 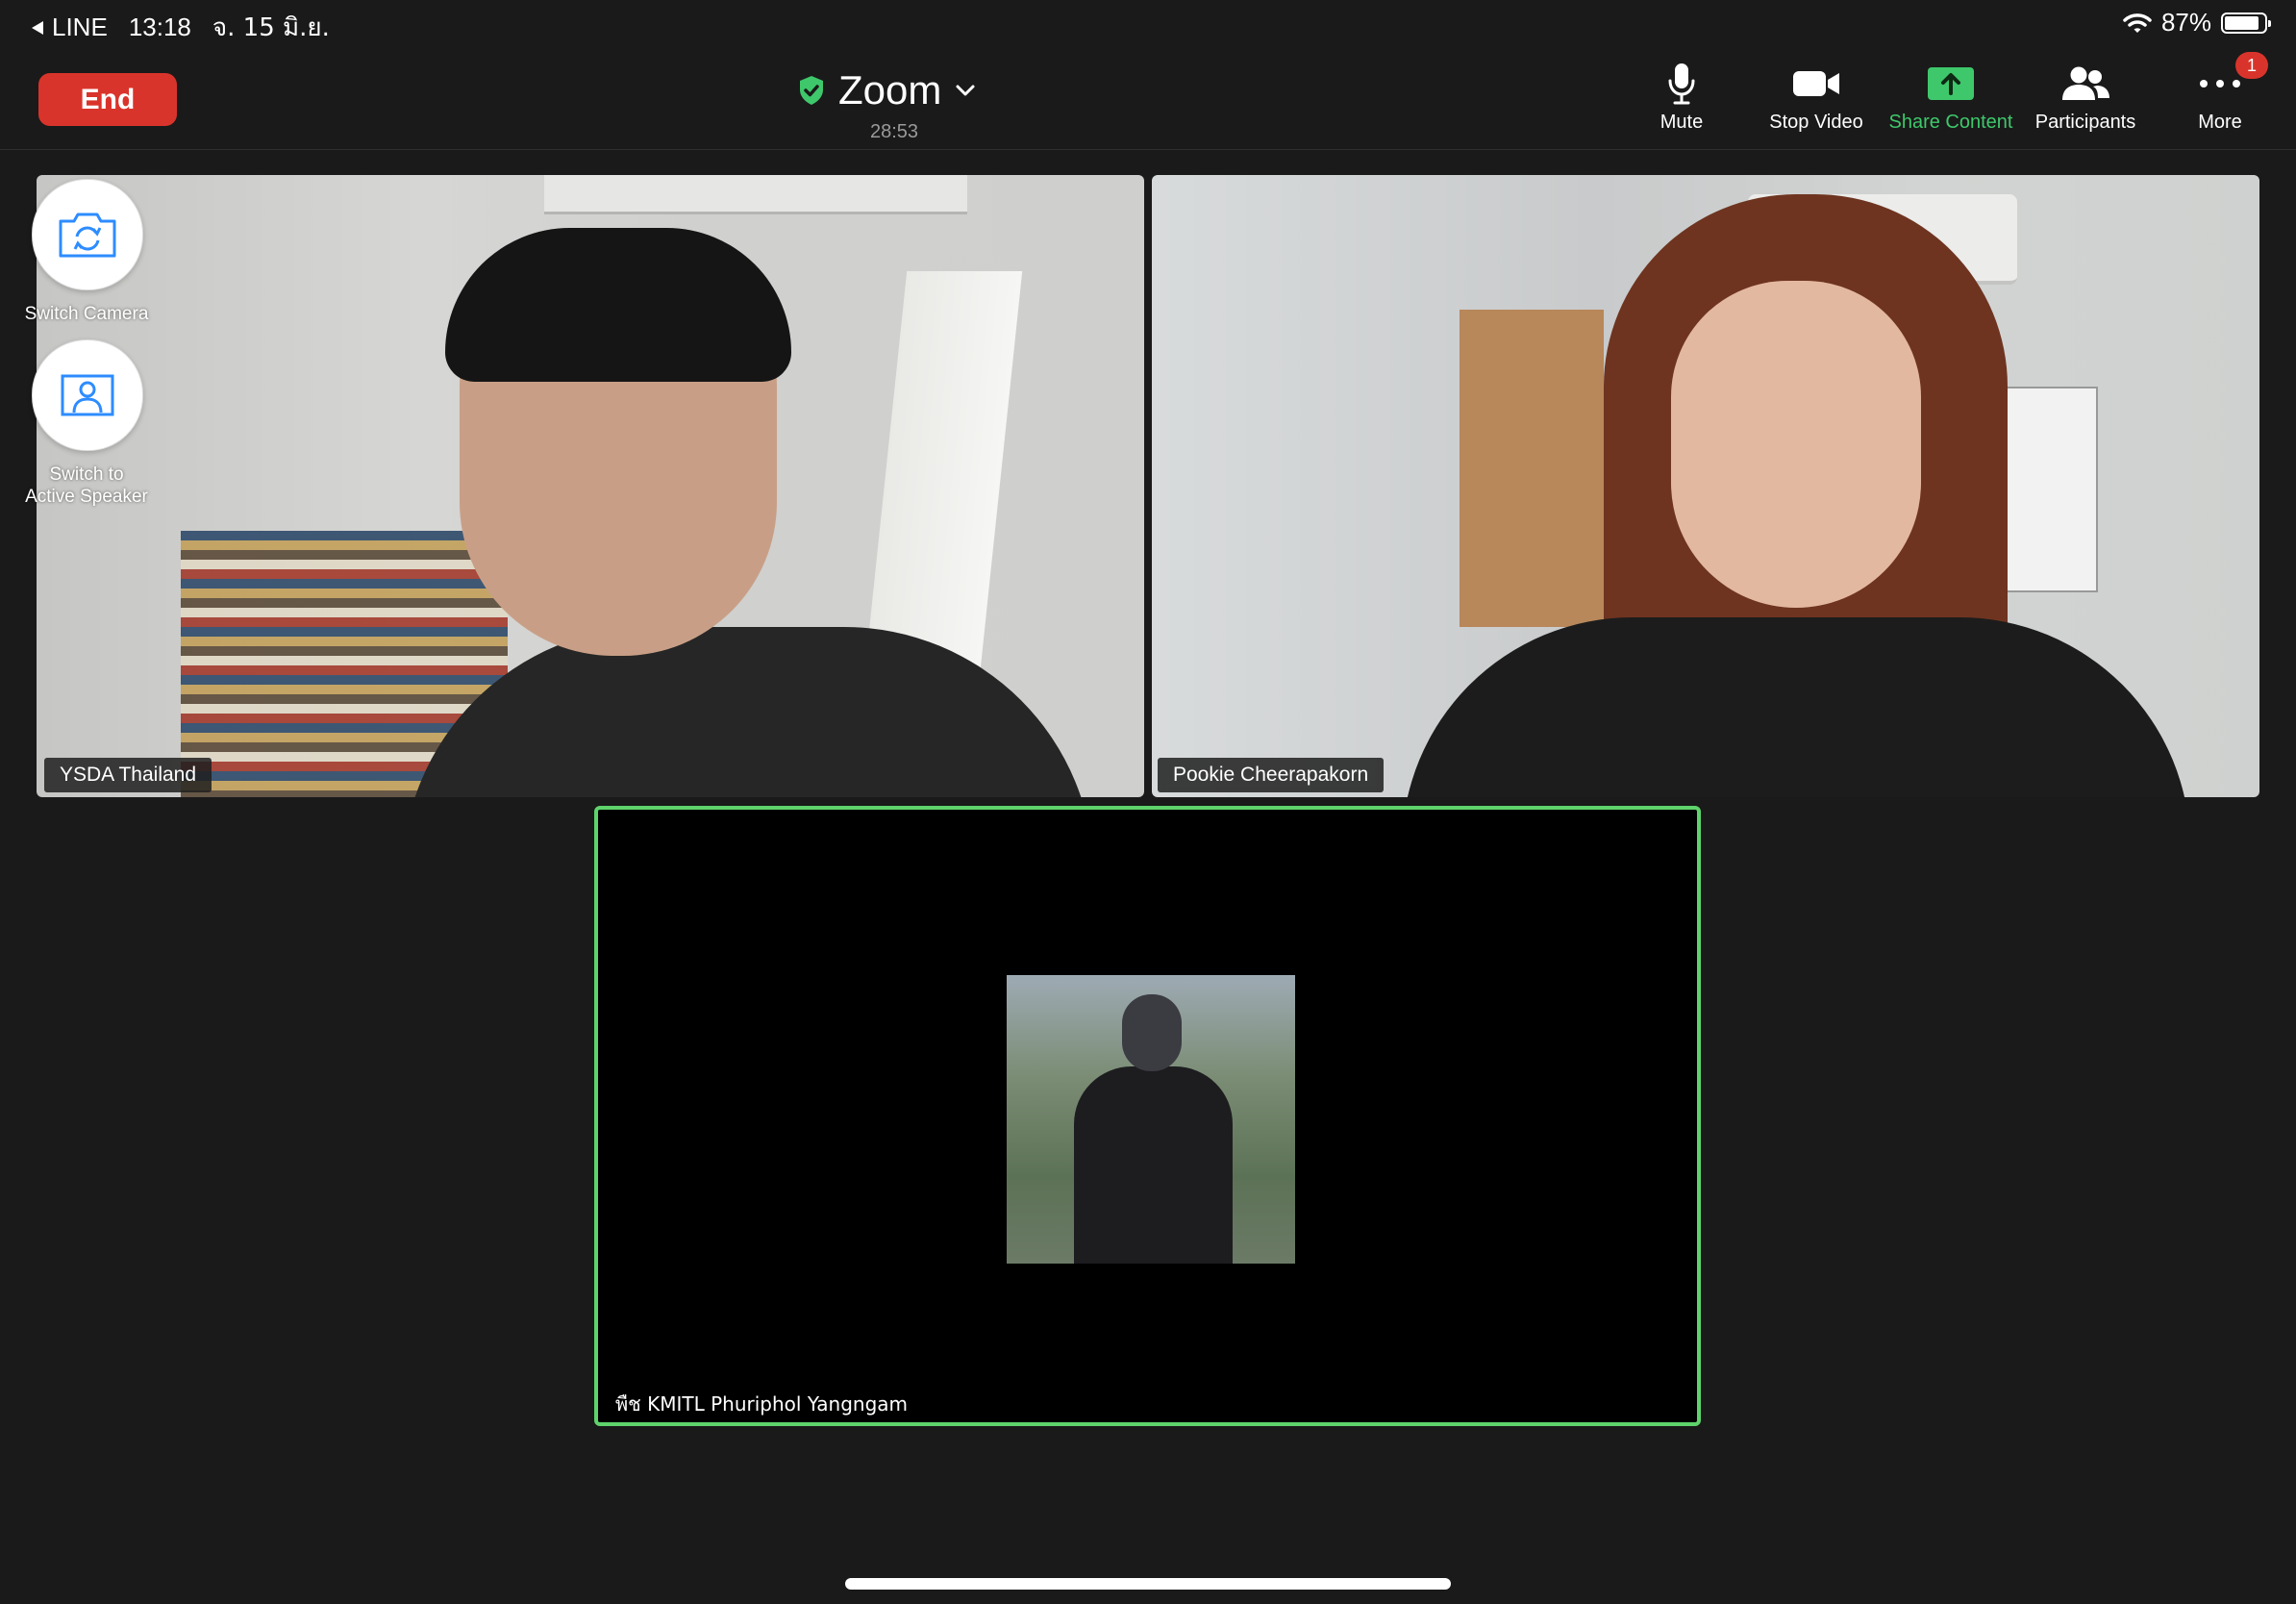 I want to click on shelf-background, so click(x=1532, y=468).